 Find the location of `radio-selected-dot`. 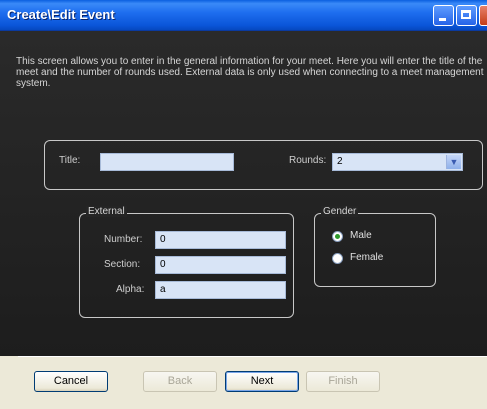

radio-selected-dot is located at coordinates (337, 236).